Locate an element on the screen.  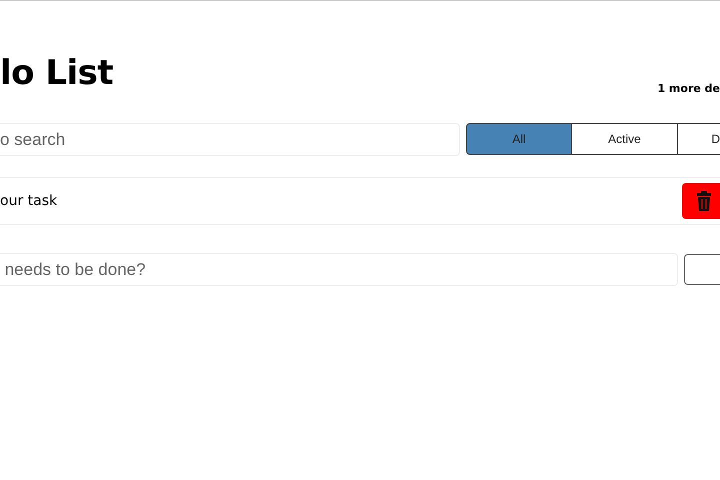
task-text: our task is located at coordinates (29, 201).